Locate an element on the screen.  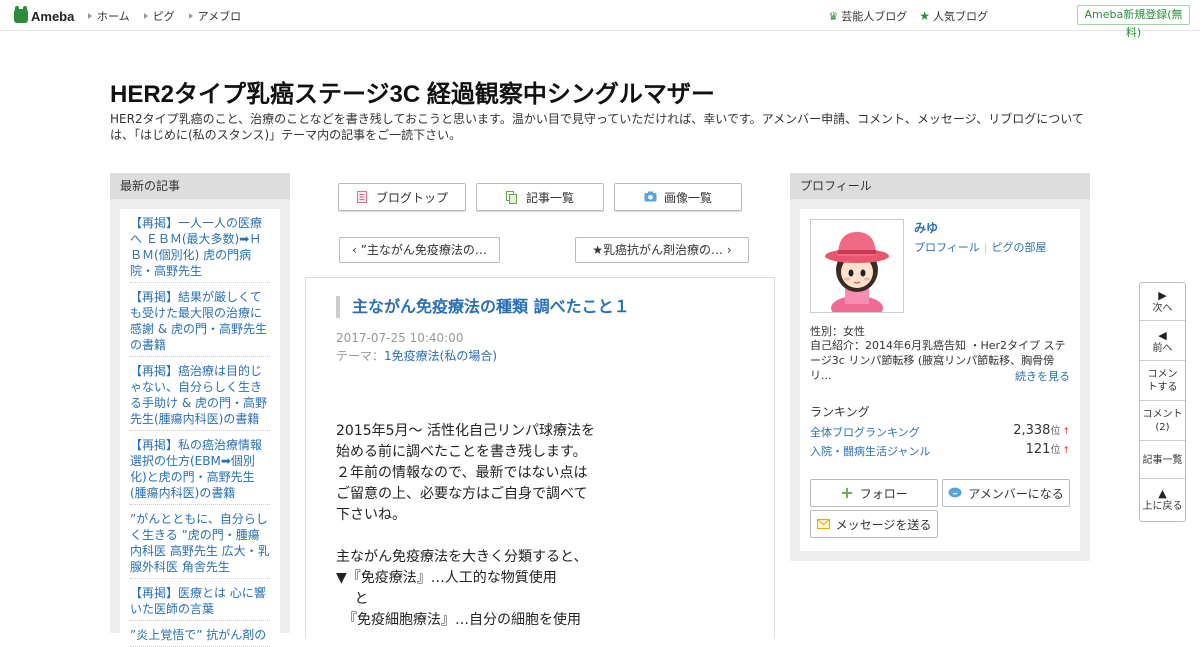
article-list-button: 記事一覧 is located at coordinates (540, 197).